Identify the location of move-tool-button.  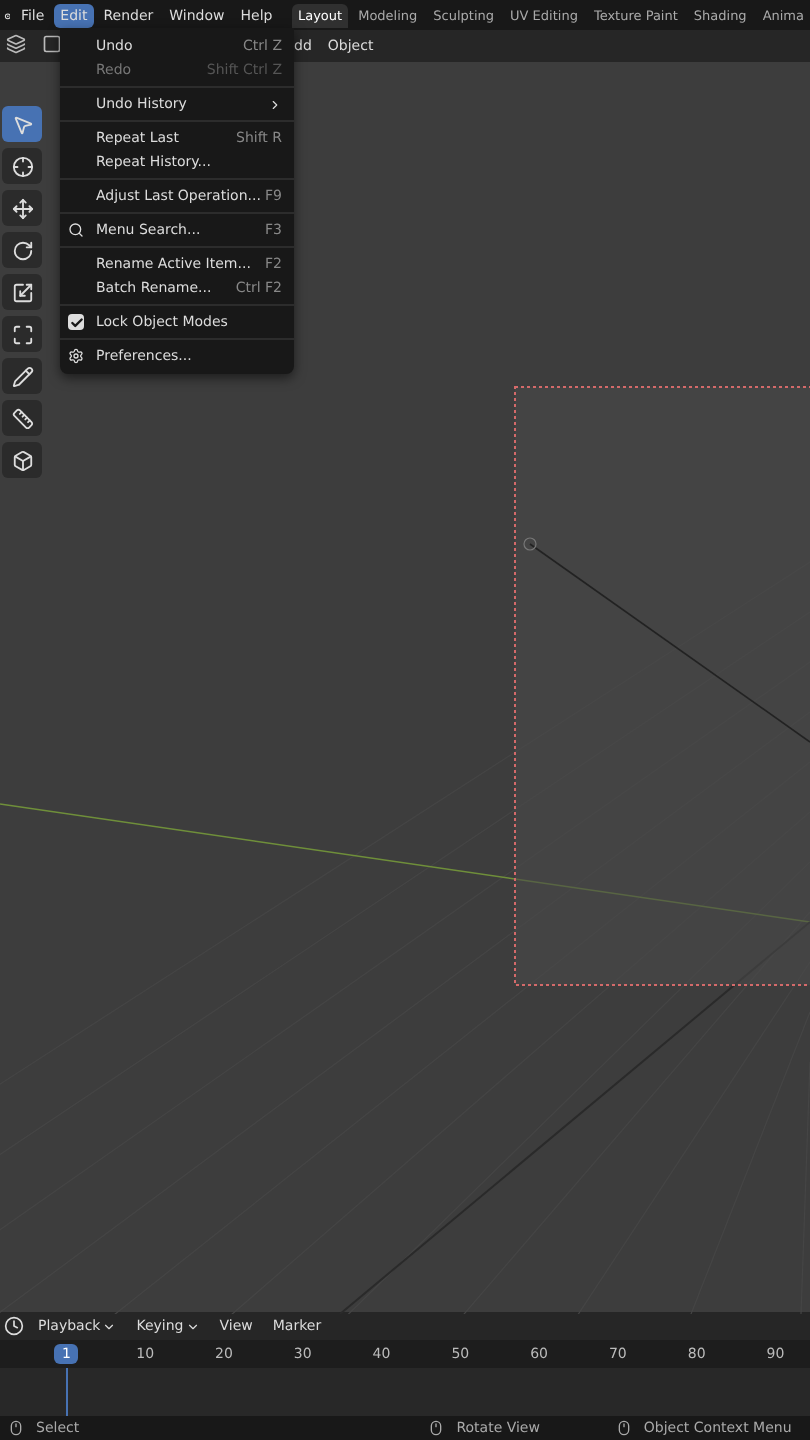
(22, 208).